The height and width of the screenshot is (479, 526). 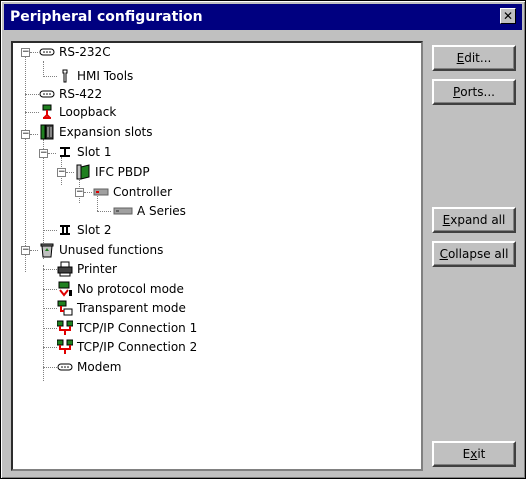 I want to click on window-title: Peripheral configuration, so click(x=106, y=17).